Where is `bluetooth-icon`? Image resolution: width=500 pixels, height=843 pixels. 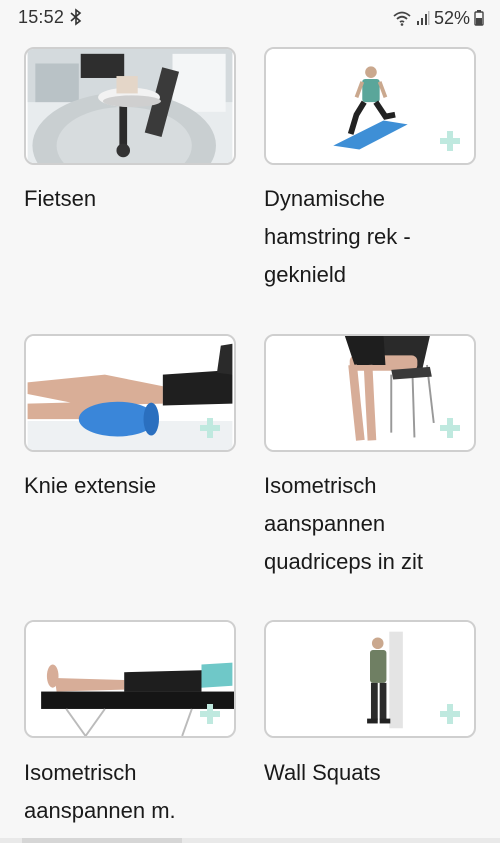 bluetooth-icon is located at coordinates (76, 17).